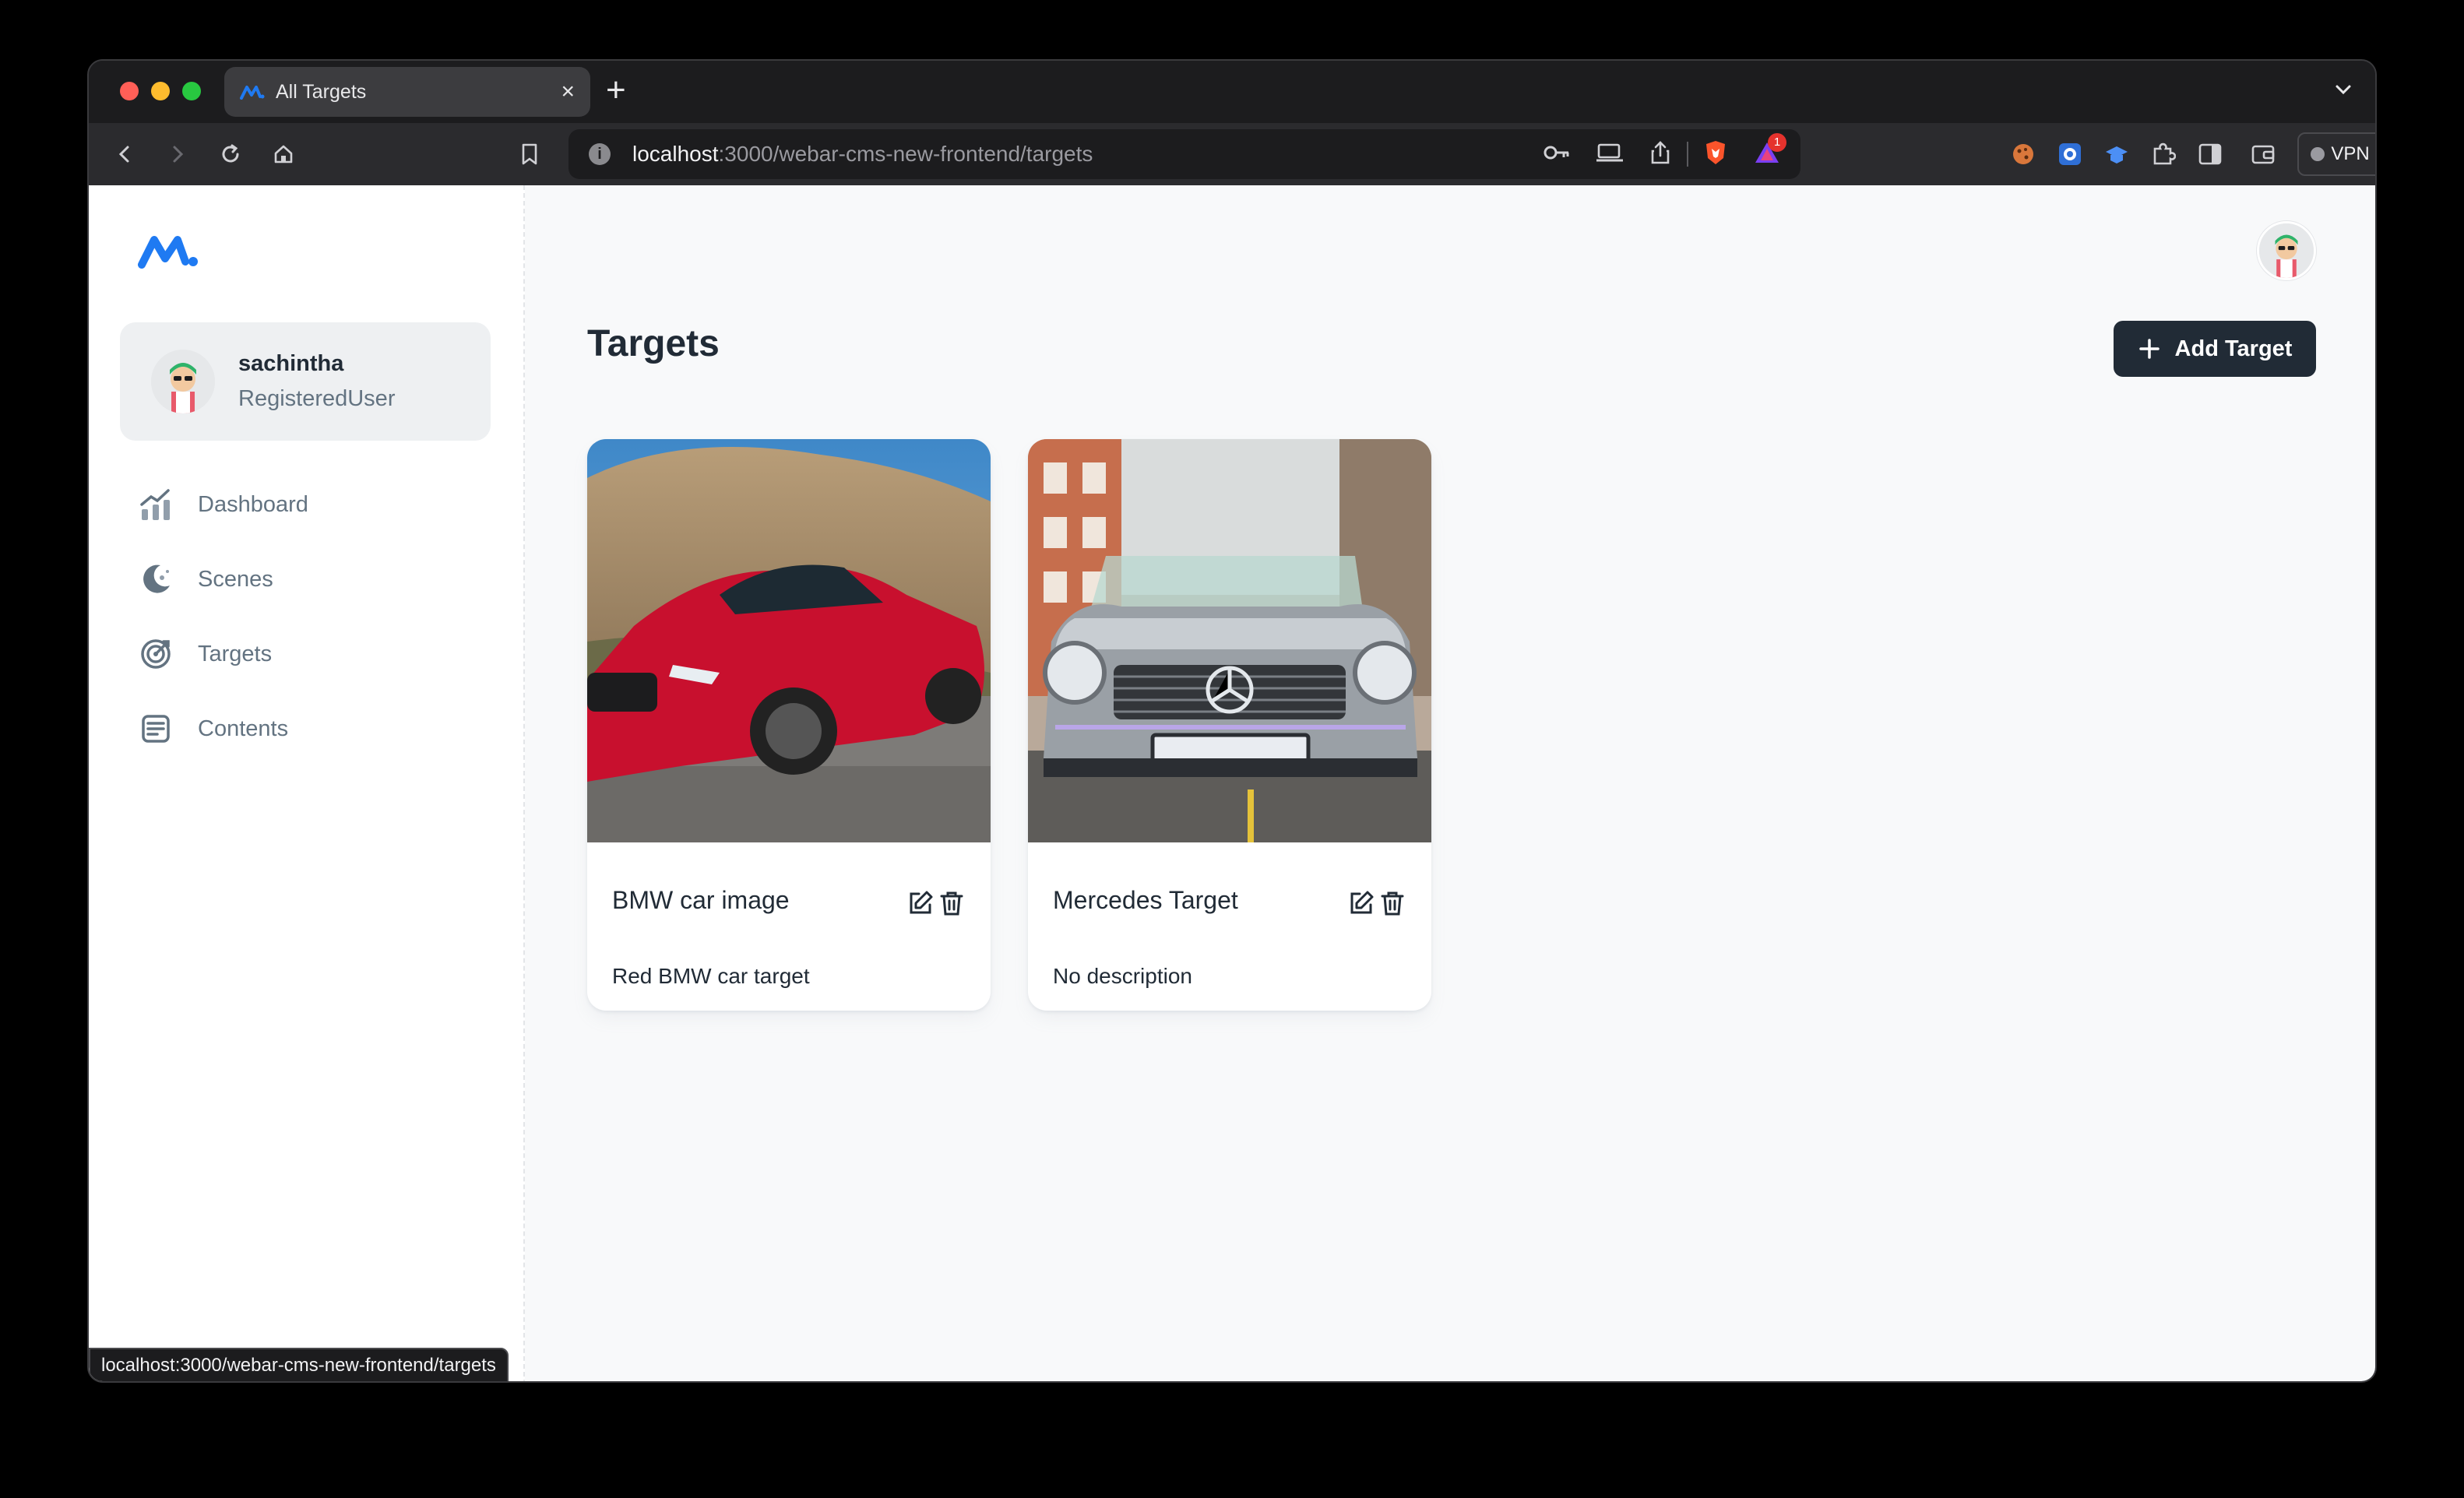 This screenshot has height=1498, width=2464. Describe the element at coordinates (155, 654) in the screenshot. I see `target-icon` at that location.